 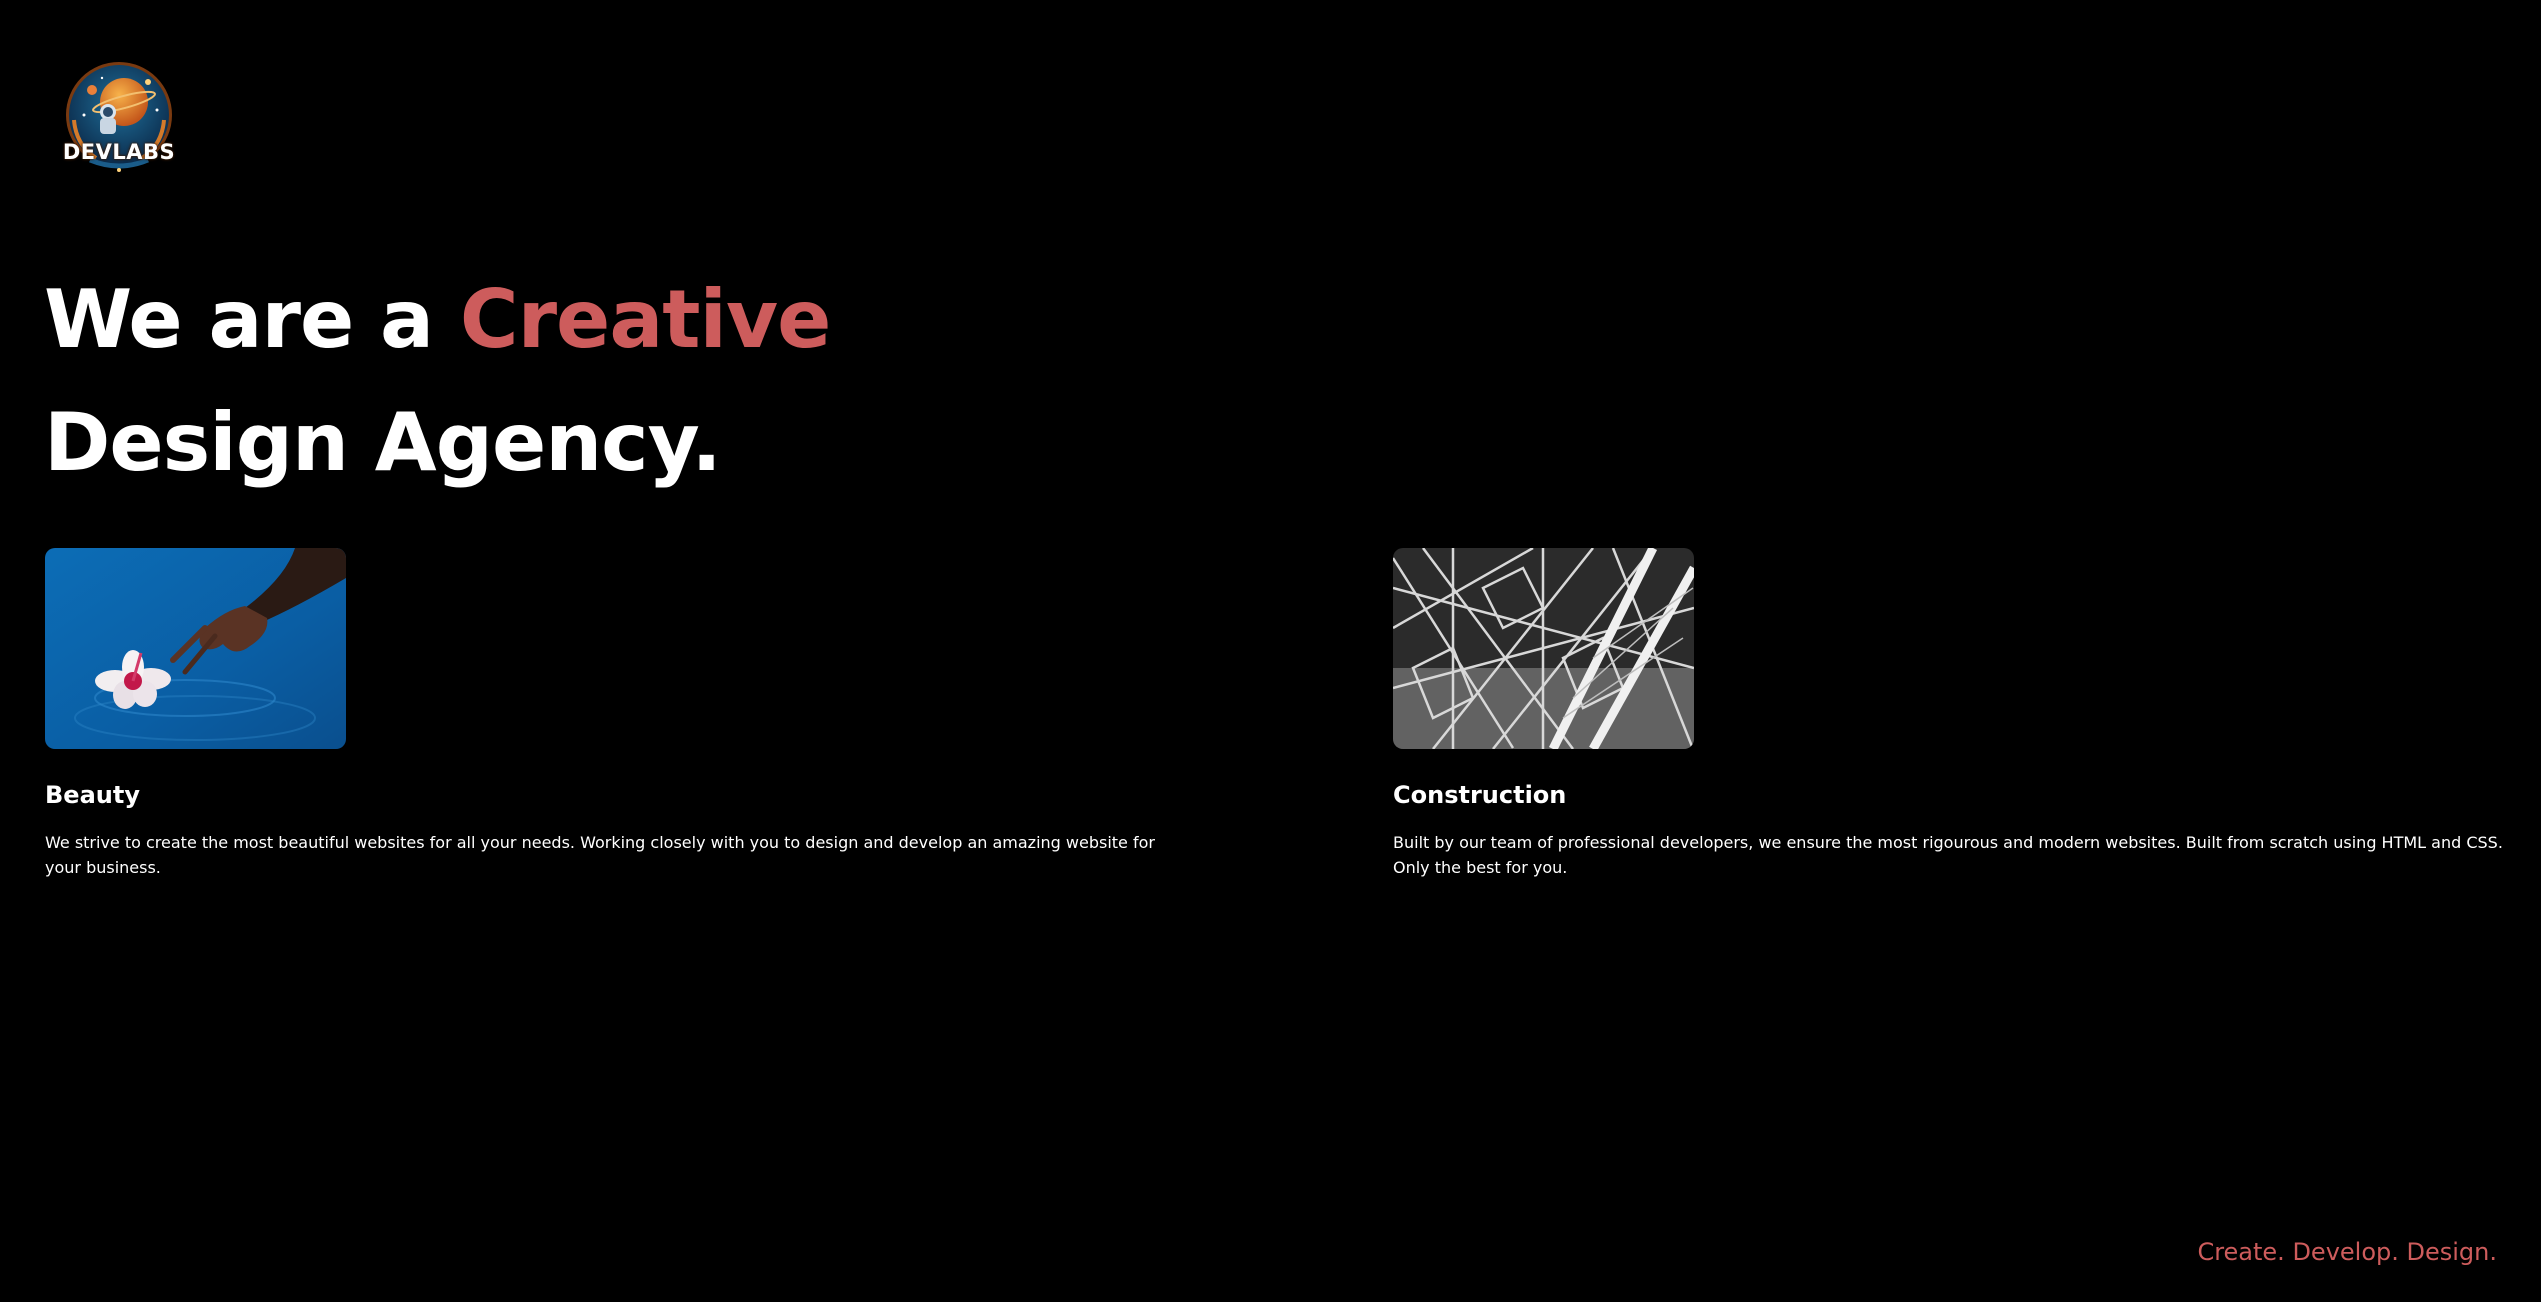 I want to click on hand-touching-flower-in-water-image, so click(x=195, y=648).